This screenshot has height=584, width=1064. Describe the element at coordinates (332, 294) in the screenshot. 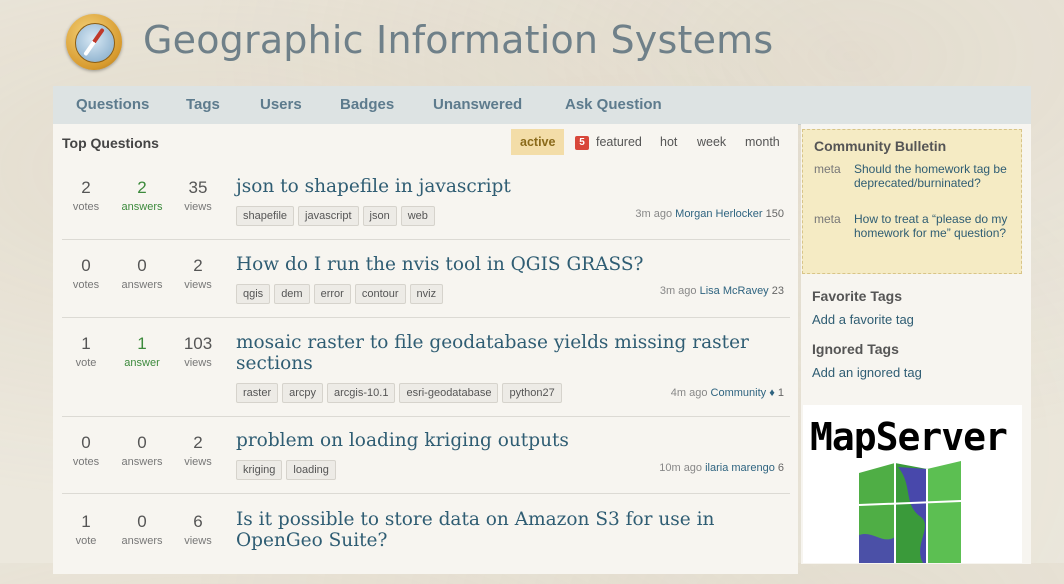

I see `tag-error: error` at that location.